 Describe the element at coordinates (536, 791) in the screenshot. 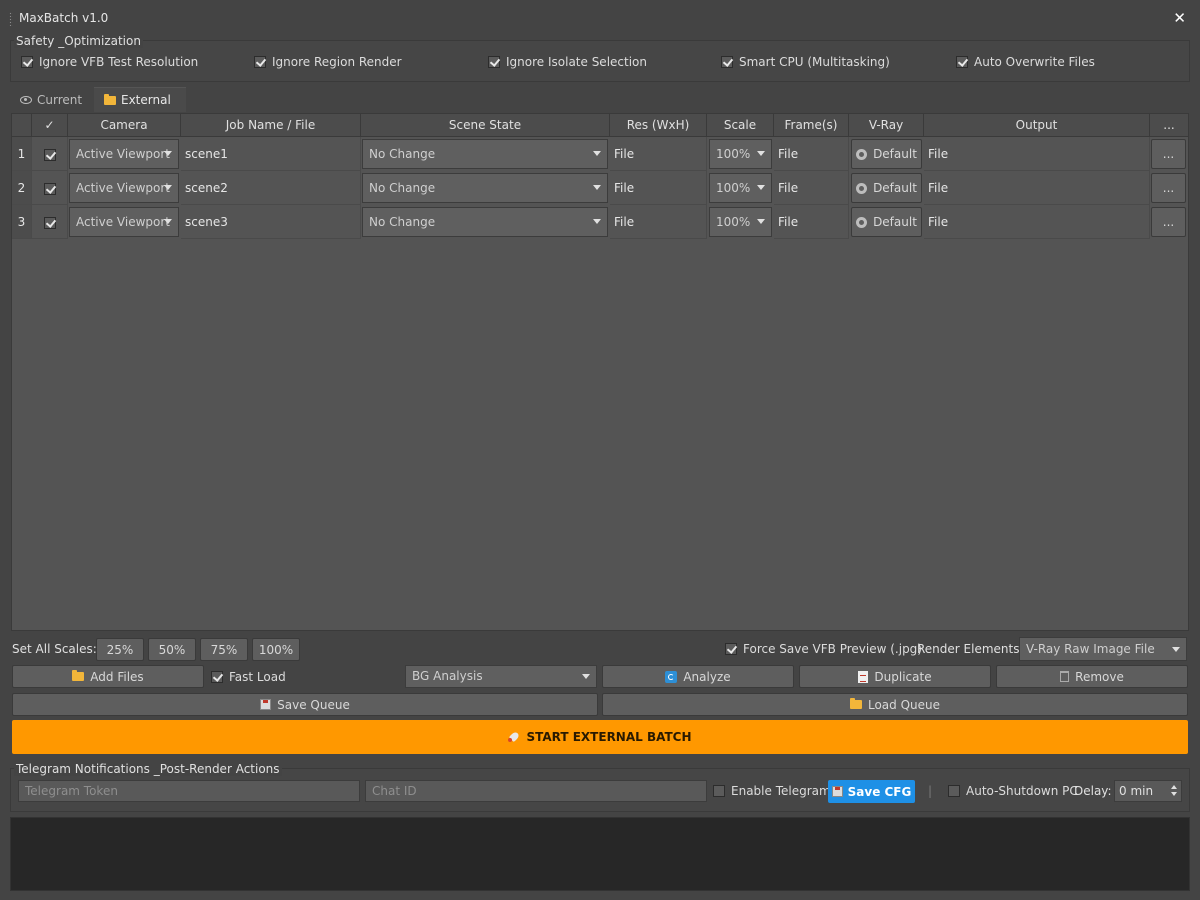

I see `chat-id-input: Chat ID` at that location.